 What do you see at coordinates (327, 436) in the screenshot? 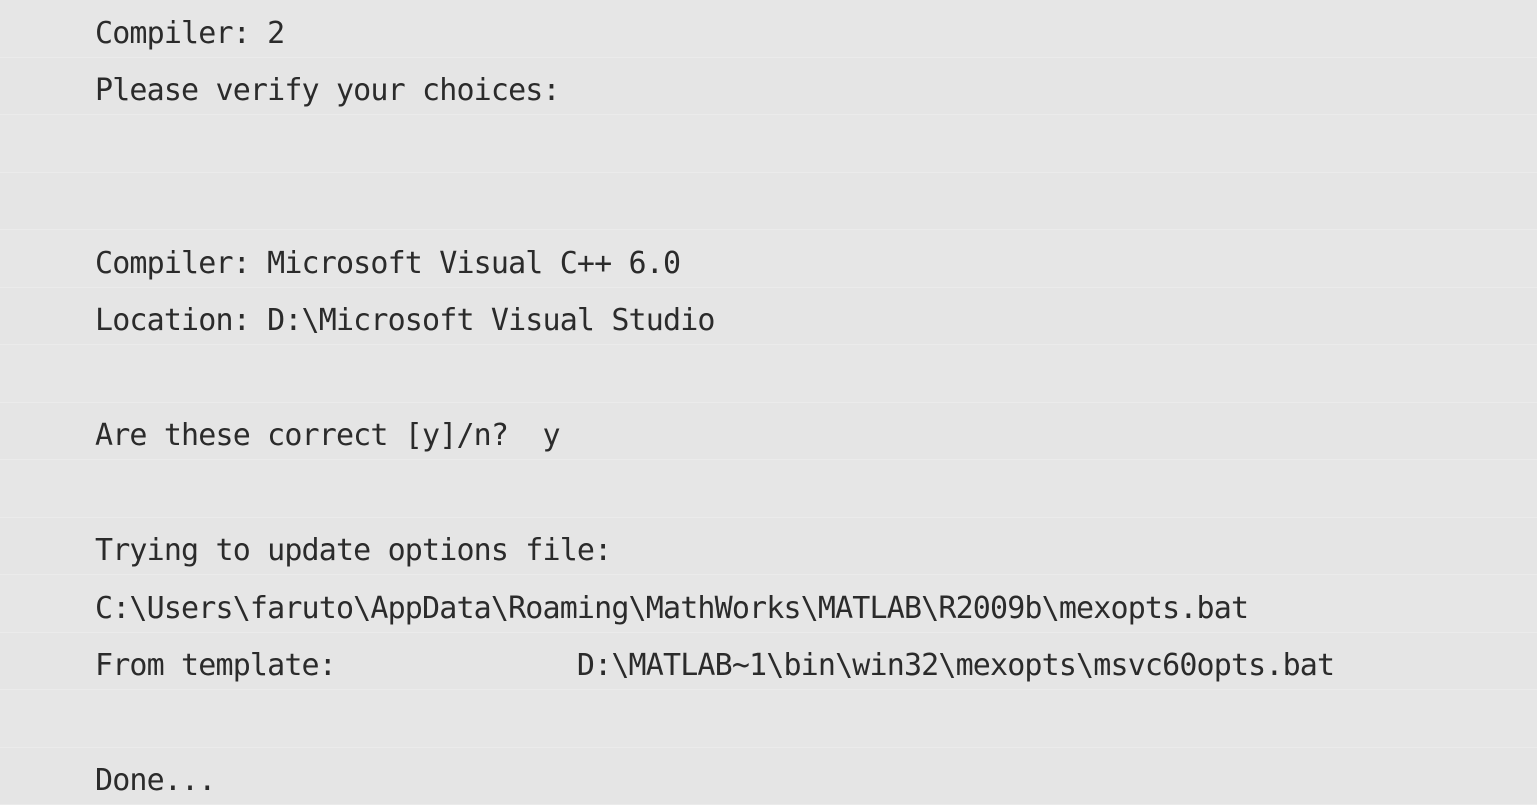
I see `console-line-text: Are these correct [y]/n? y` at bounding box center [327, 436].